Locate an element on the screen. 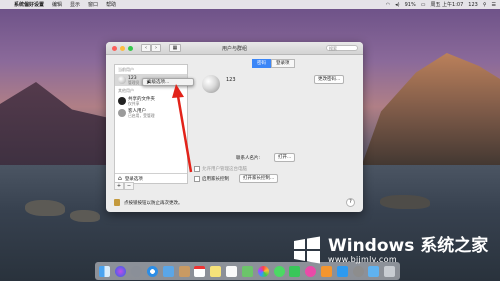 The width and height of the screenshot is (500, 281). calendar-icon is located at coordinates (200, 271).